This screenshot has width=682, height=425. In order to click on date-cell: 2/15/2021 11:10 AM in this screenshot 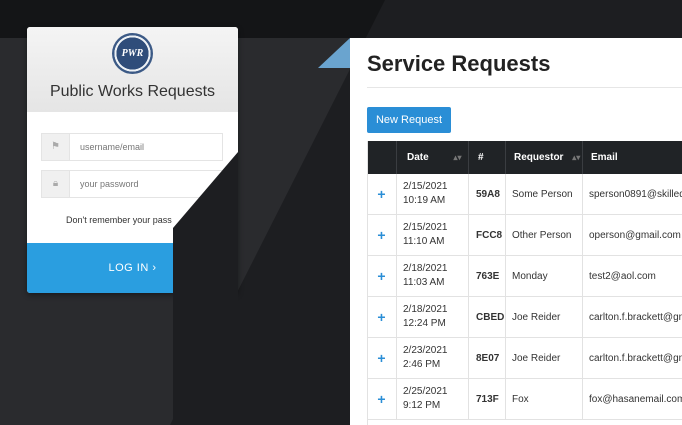, I will do `click(433, 235)`.